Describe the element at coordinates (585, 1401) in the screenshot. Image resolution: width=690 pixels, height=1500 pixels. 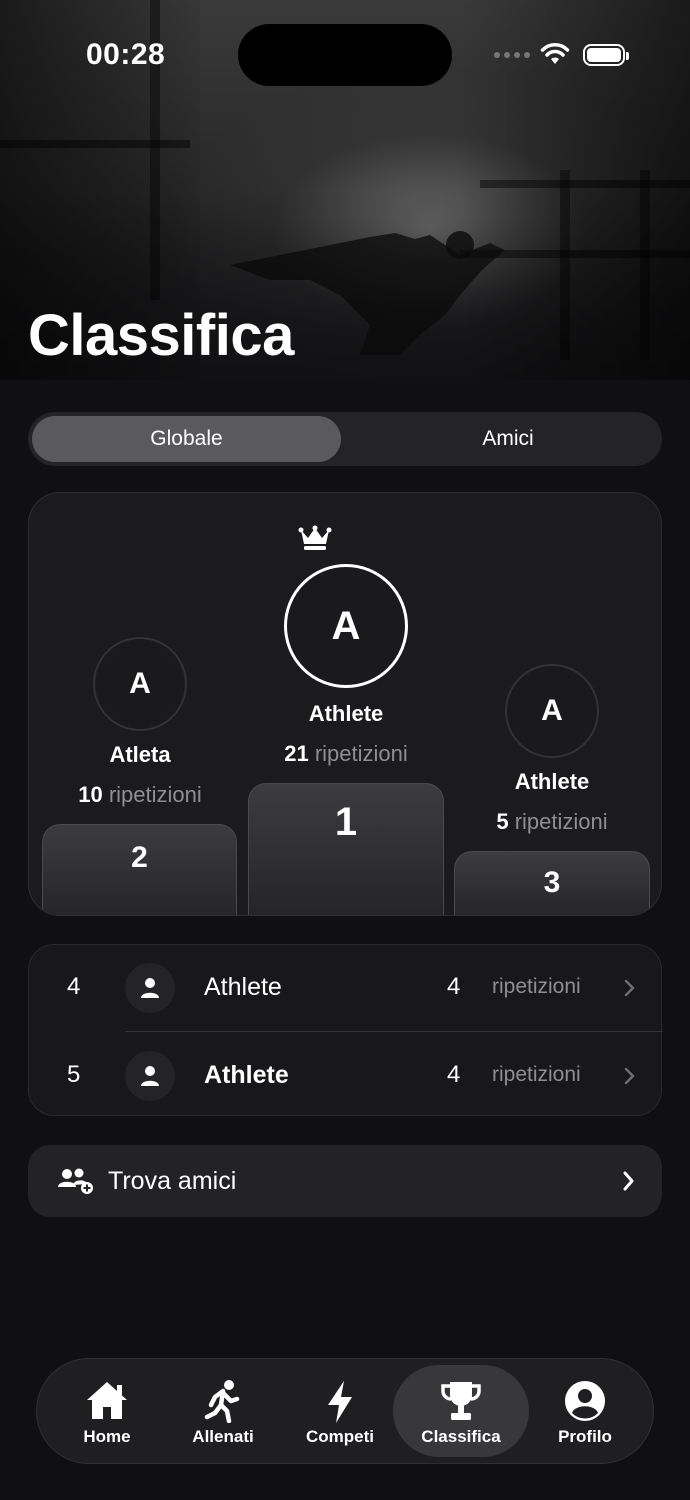
I see `profile-icon` at that location.